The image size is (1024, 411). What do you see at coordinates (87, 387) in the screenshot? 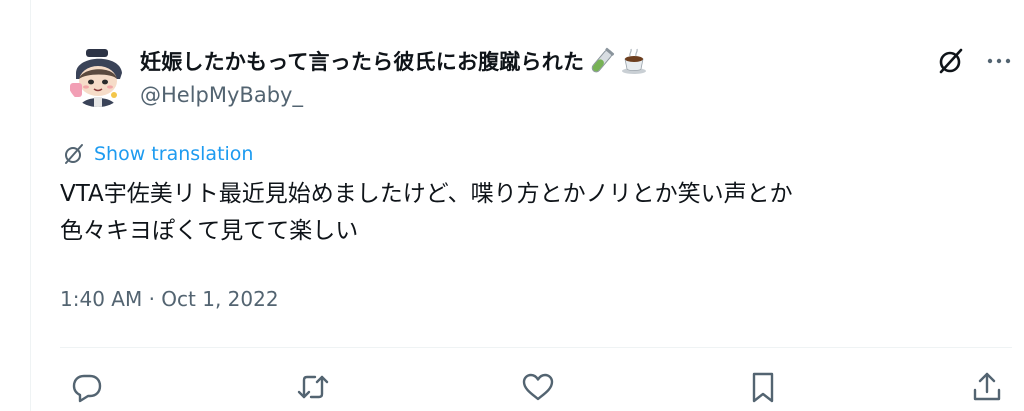
I see `reply-icon` at bounding box center [87, 387].